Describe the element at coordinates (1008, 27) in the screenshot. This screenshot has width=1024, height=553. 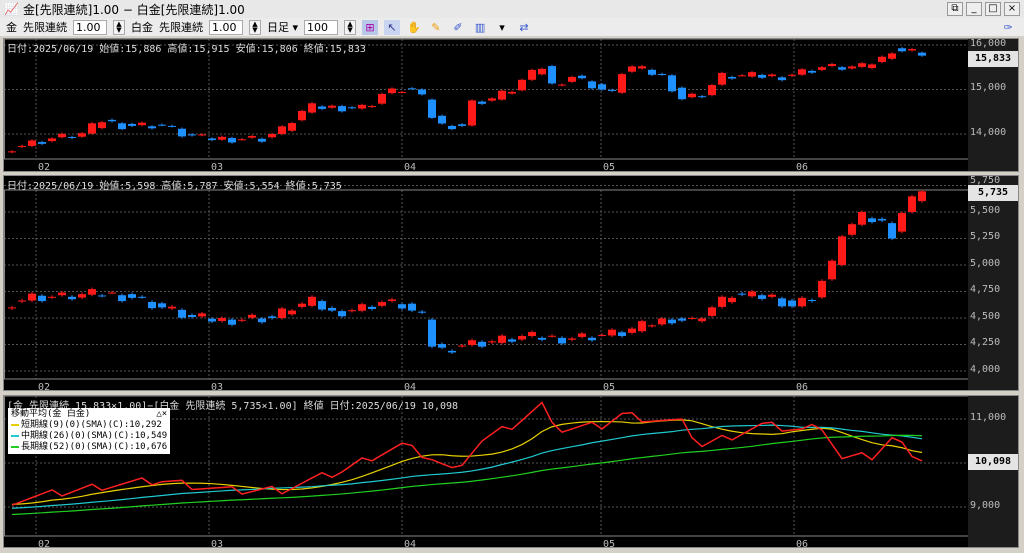
I see `tool-settings-icon: ✑` at that location.